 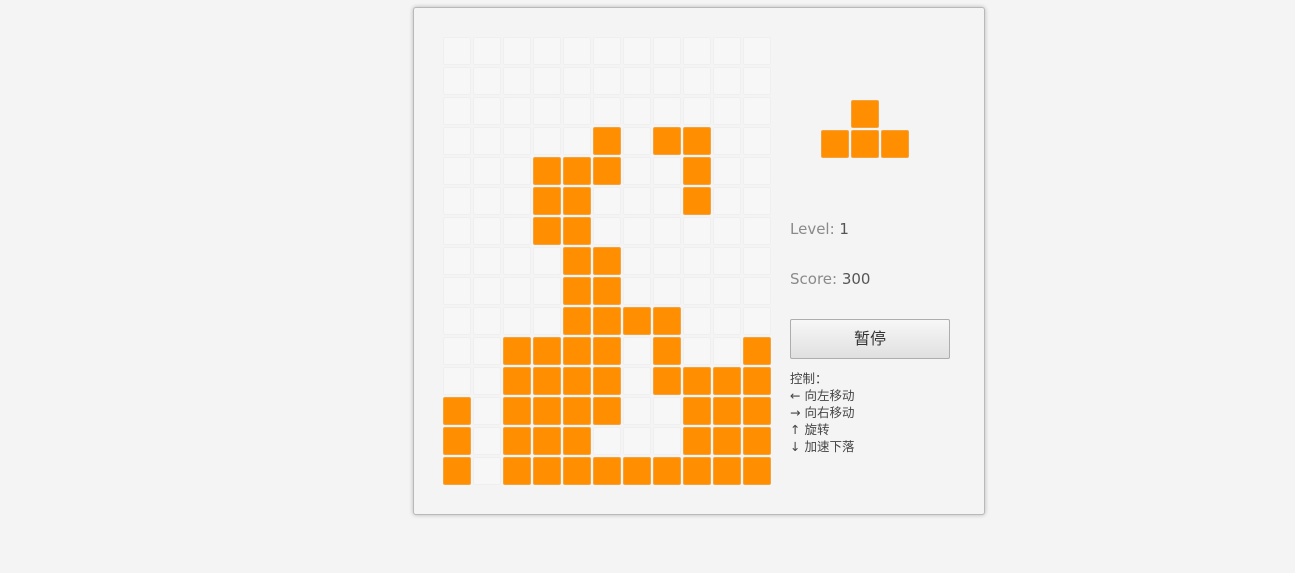 I want to click on control-move-left: ← 向左移动, so click(x=822, y=395).